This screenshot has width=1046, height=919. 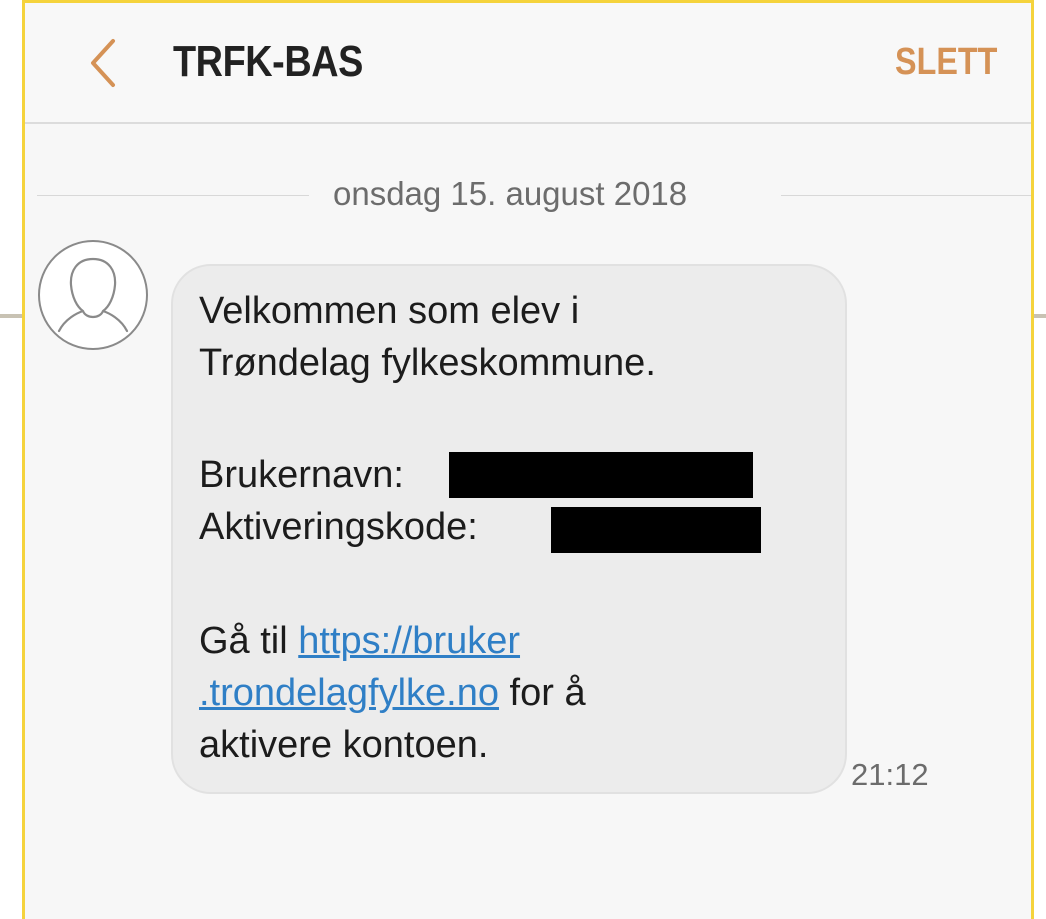 I want to click on back-button, so click(x=103, y=63).